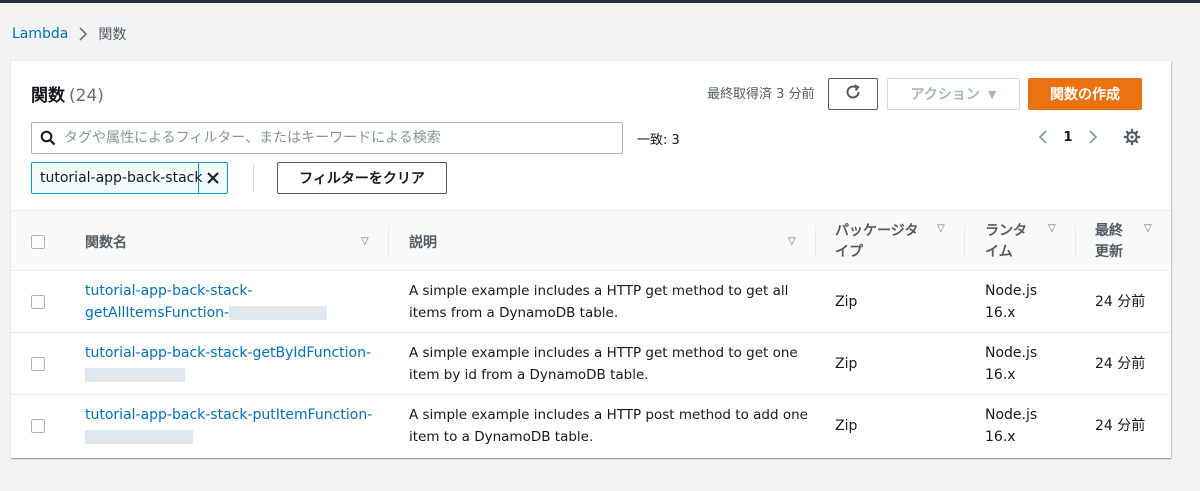  What do you see at coordinates (213, 178) in the screenshot?
I see `close-icon` at bounding box center [213, 178].